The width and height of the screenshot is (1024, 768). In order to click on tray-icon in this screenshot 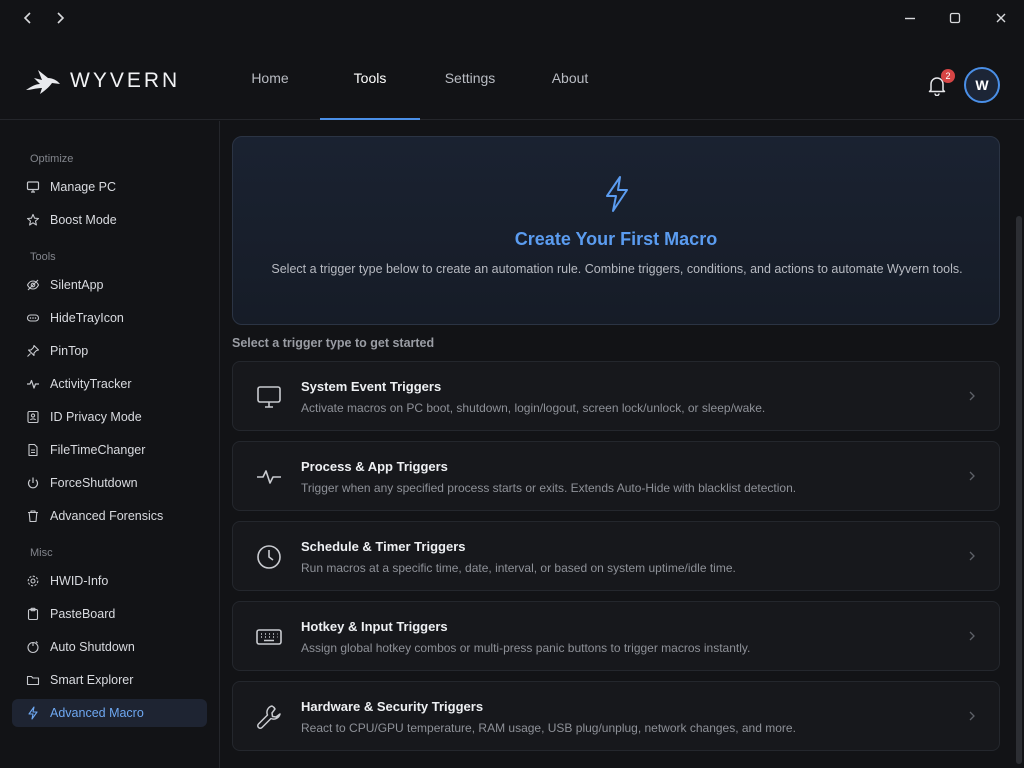, I will do `click(33, 318)`.